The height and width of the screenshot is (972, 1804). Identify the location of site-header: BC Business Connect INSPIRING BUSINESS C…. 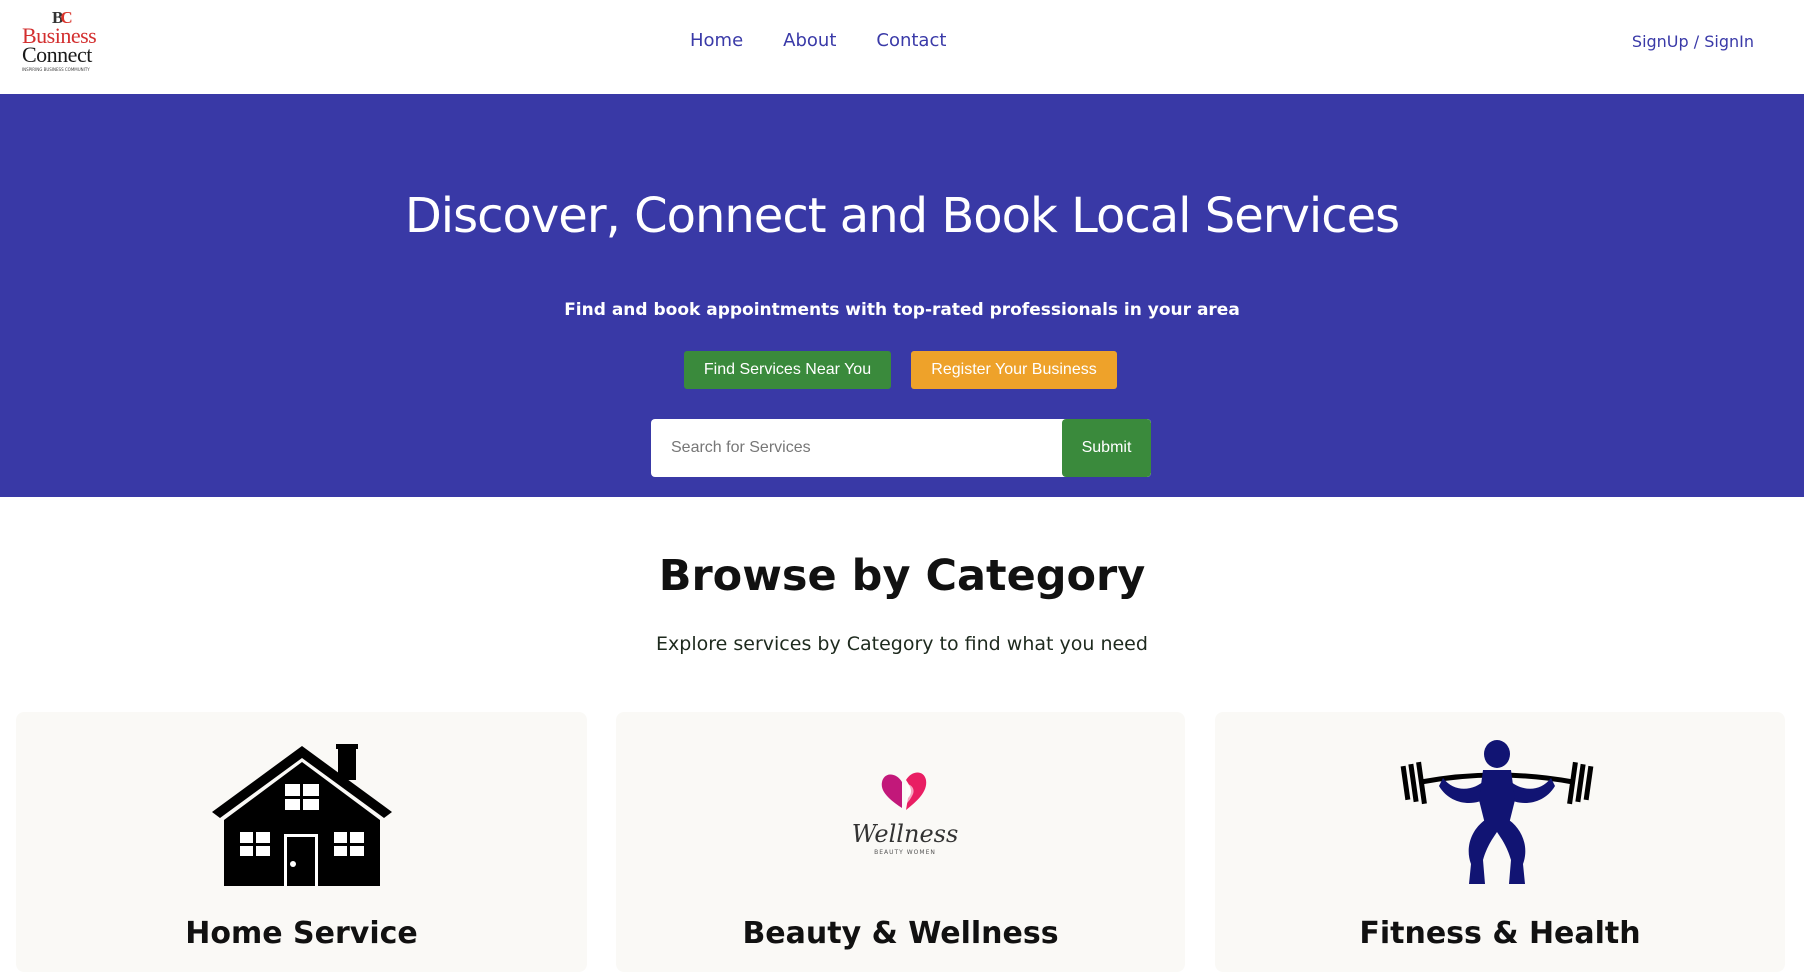
(902, 47).